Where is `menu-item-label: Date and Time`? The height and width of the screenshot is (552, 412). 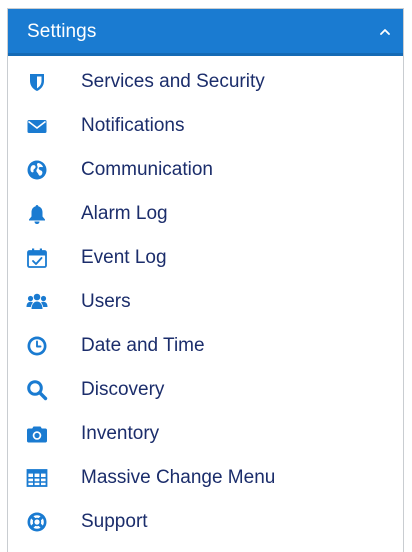 menu-item-label: Date and Time is located at coordinates (143, 345).